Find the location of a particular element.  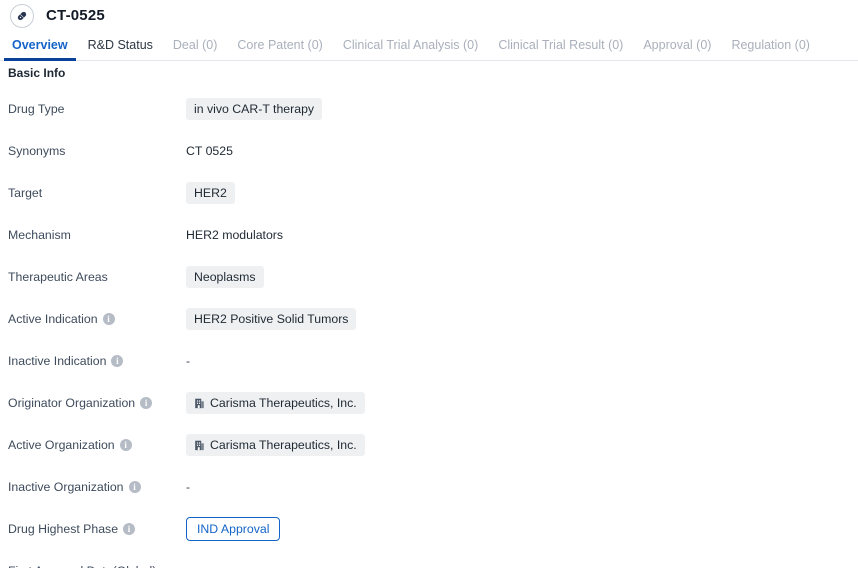

page-header: CT-0525 is located at coordinates (429, 15).